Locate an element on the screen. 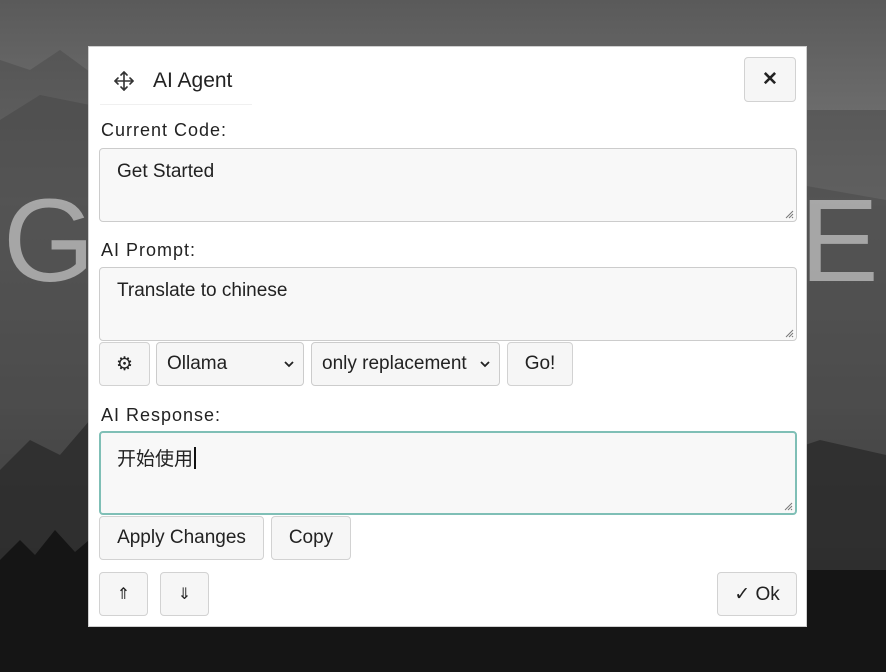 This screenshot has height=672, width=886. ai-response-label: AI Response: is located at coordinates (161, 415).